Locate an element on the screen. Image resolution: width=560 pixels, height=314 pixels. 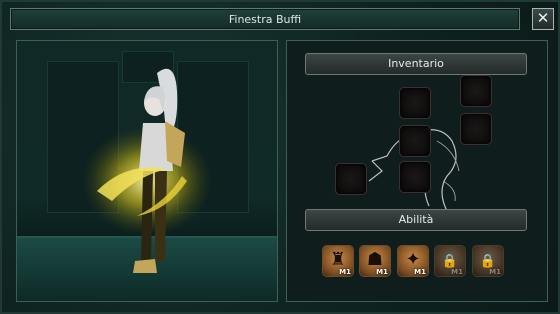
skills-header: Abilità is located at coordinates (416, 220).